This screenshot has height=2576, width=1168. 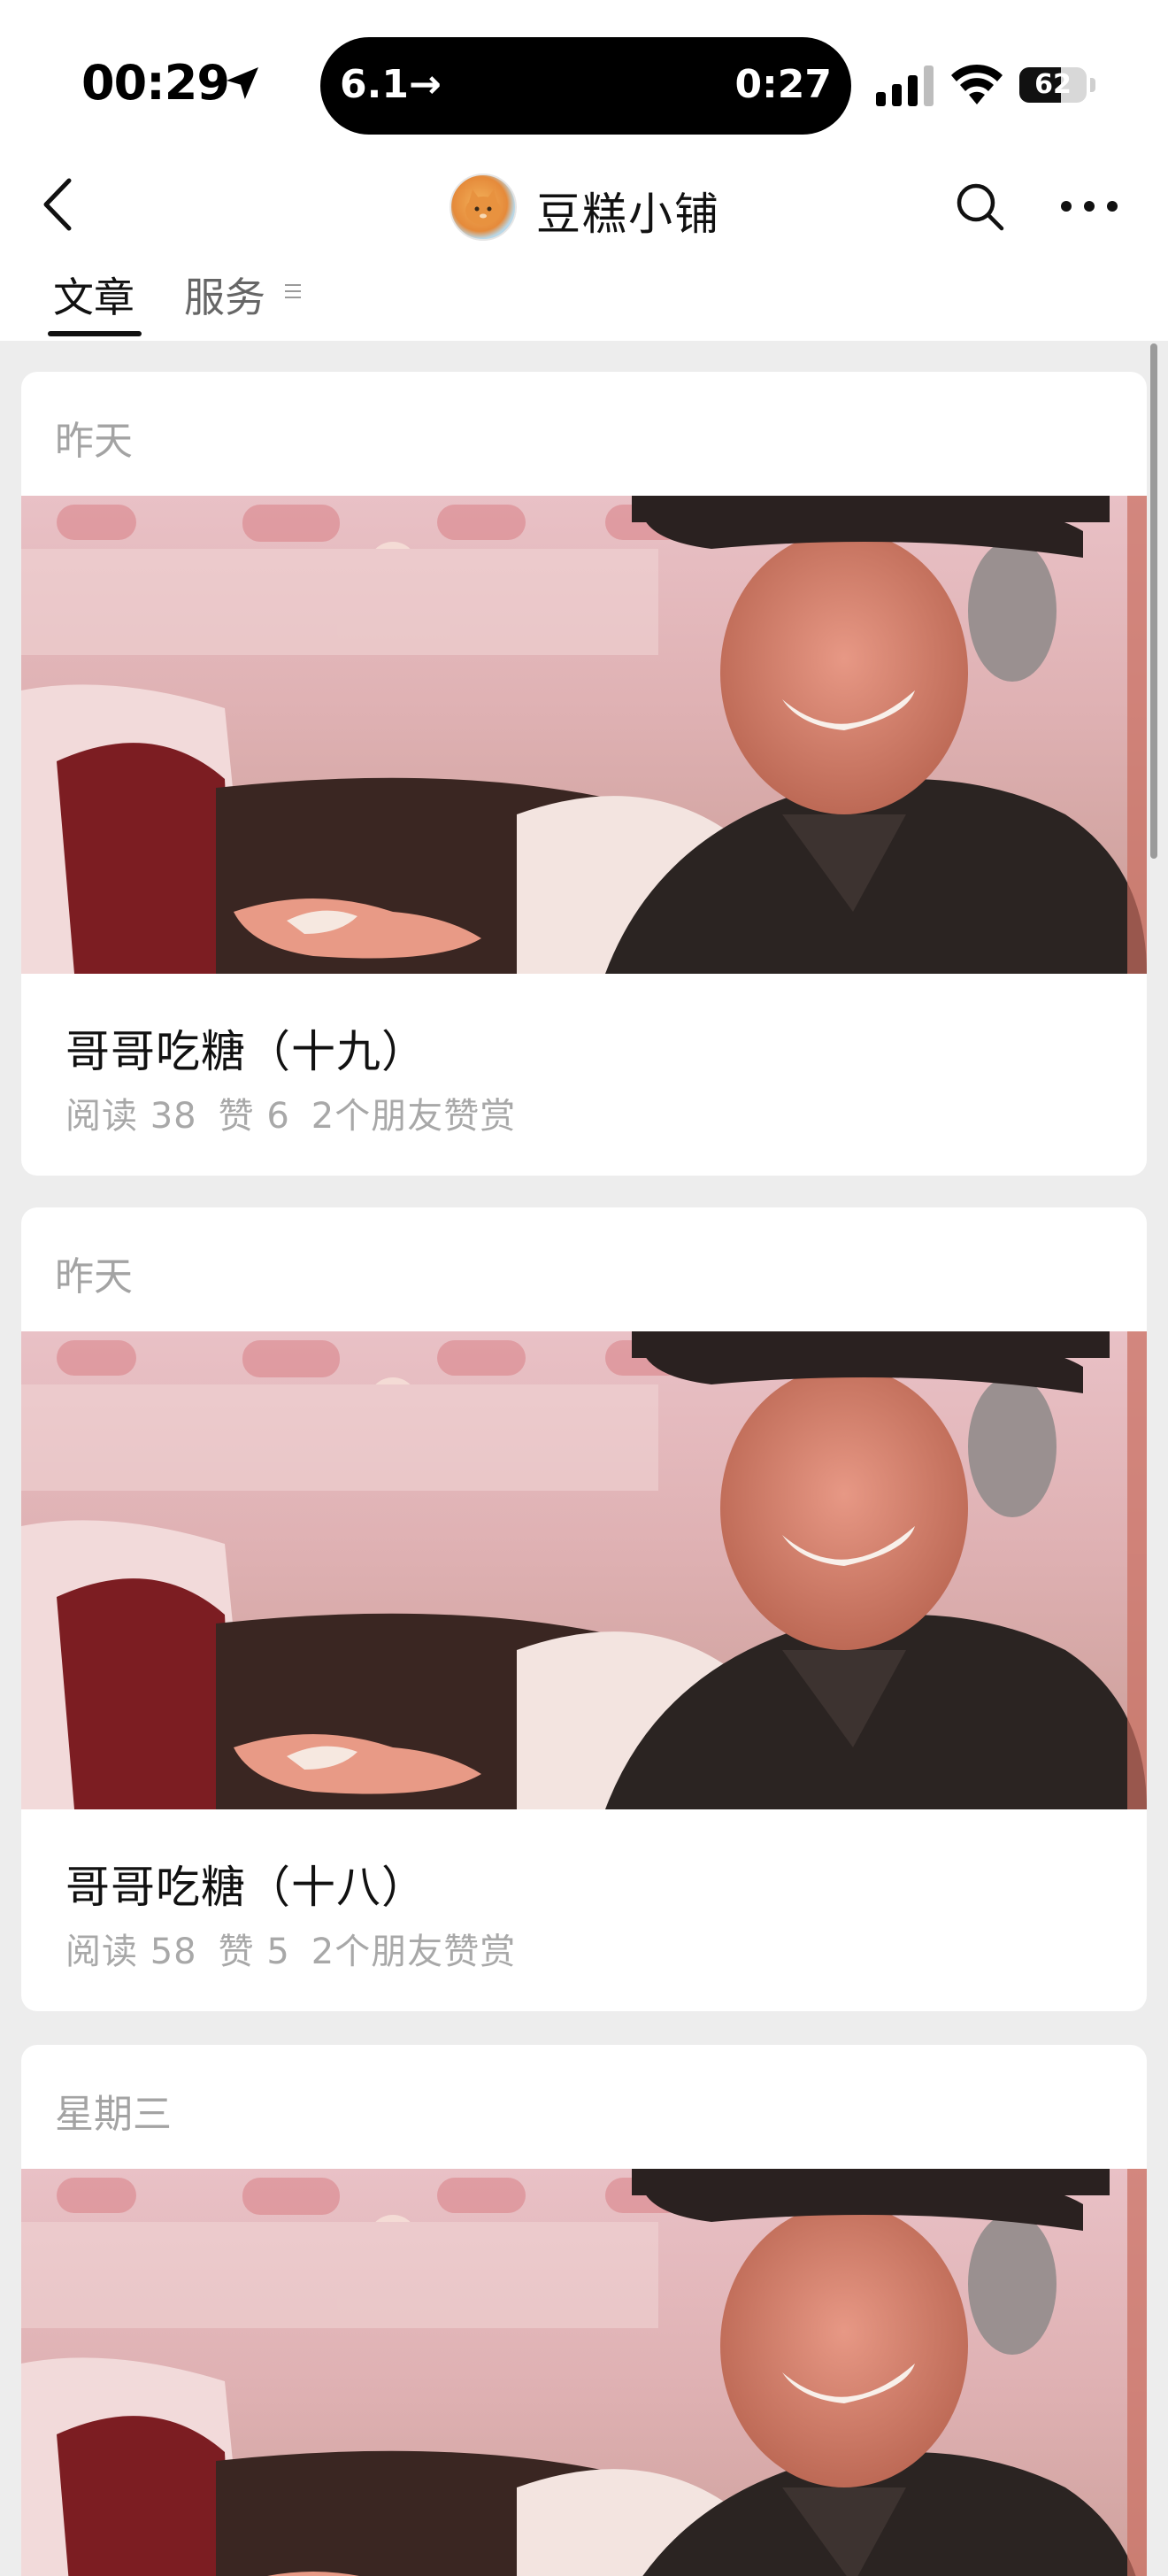 I want to click on island-timer: 0:27, so click(x=783, y=84).